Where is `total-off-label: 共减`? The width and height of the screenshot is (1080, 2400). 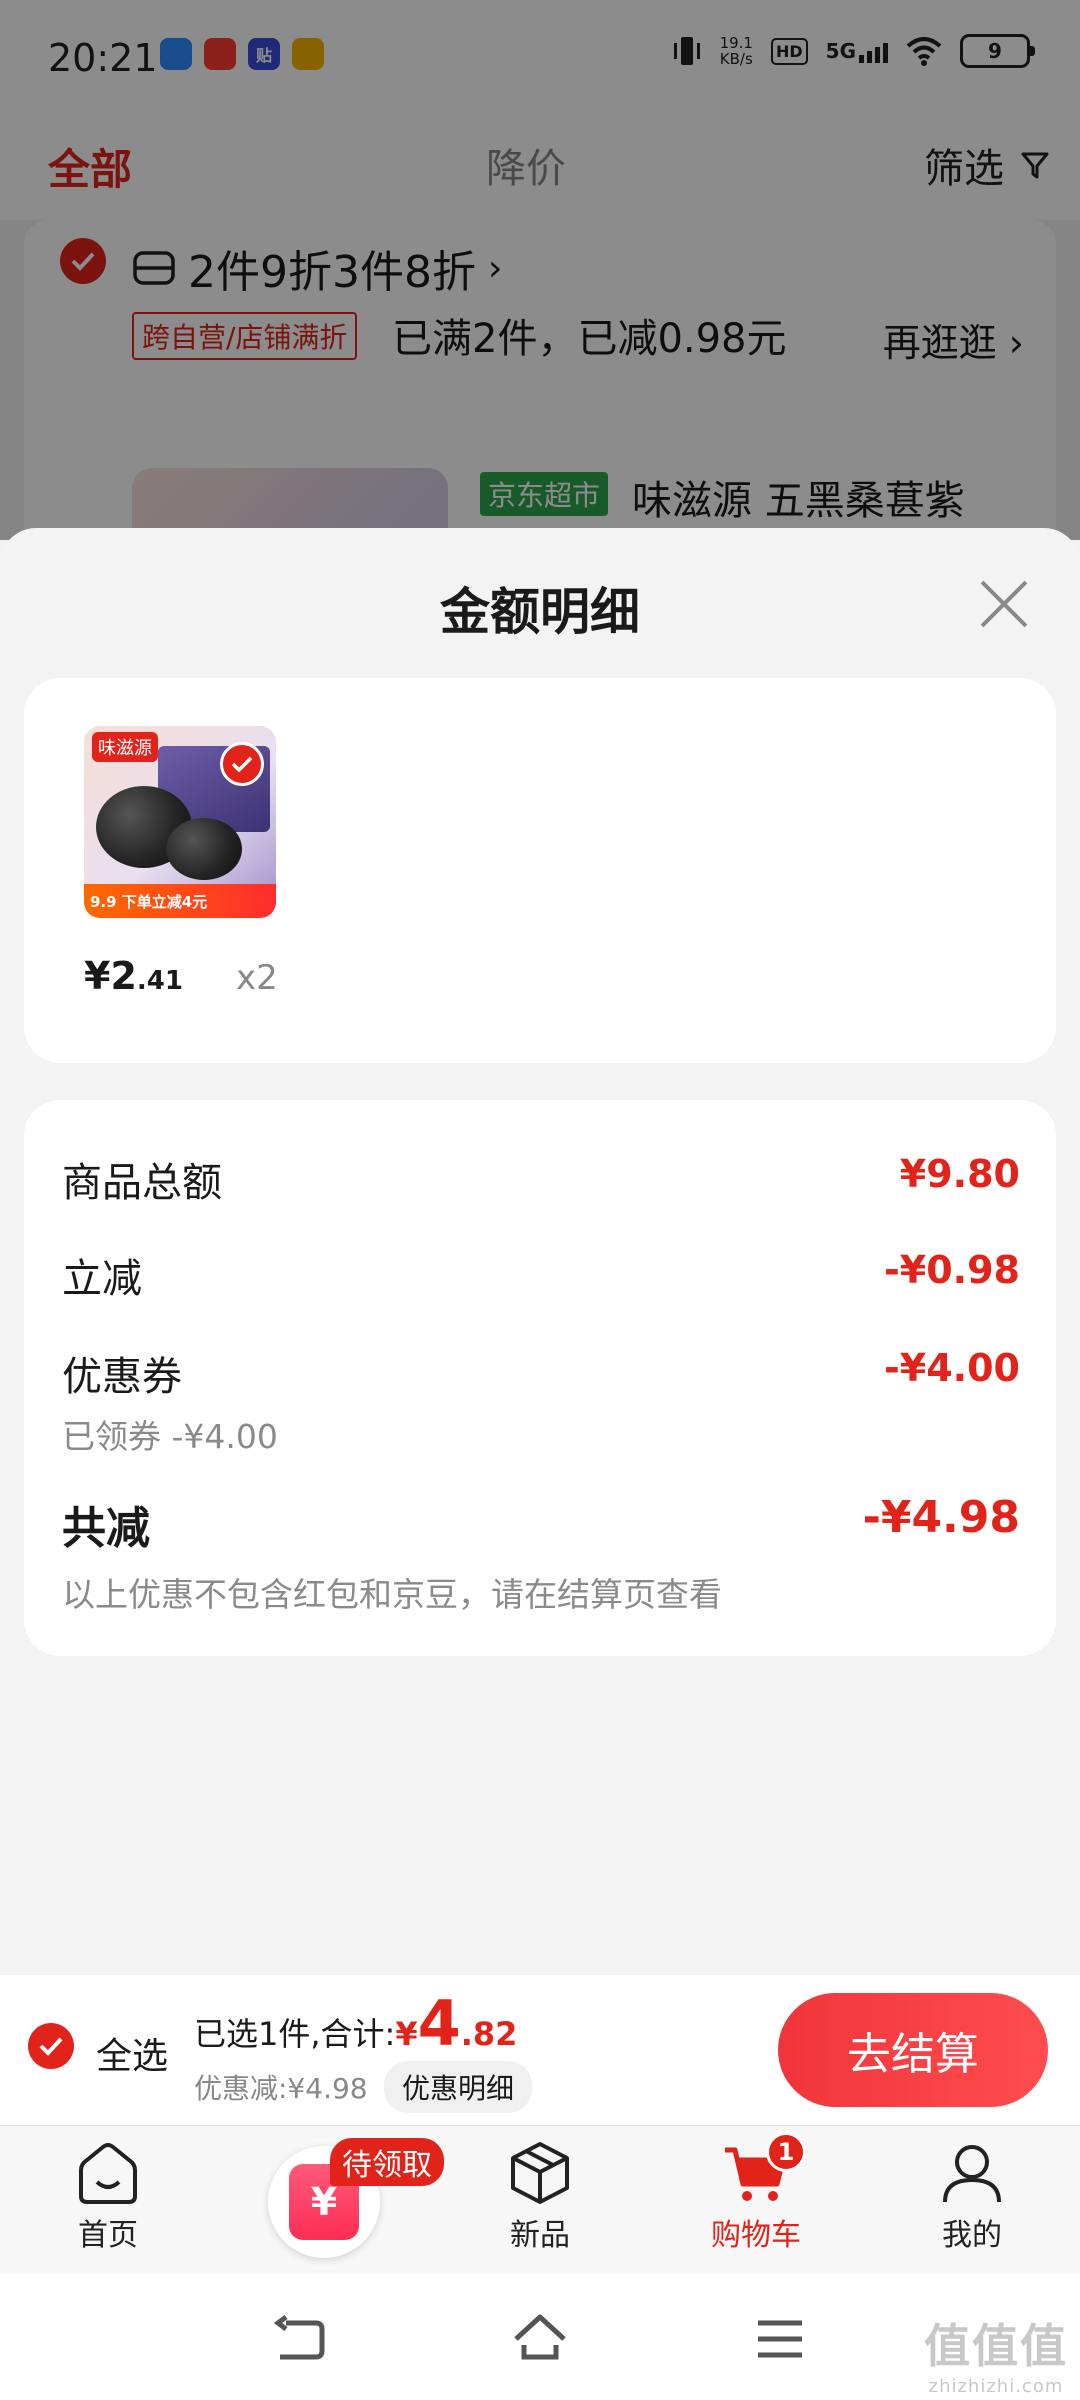 total-off-label: 共减 is located at coordinates (106, 1528).